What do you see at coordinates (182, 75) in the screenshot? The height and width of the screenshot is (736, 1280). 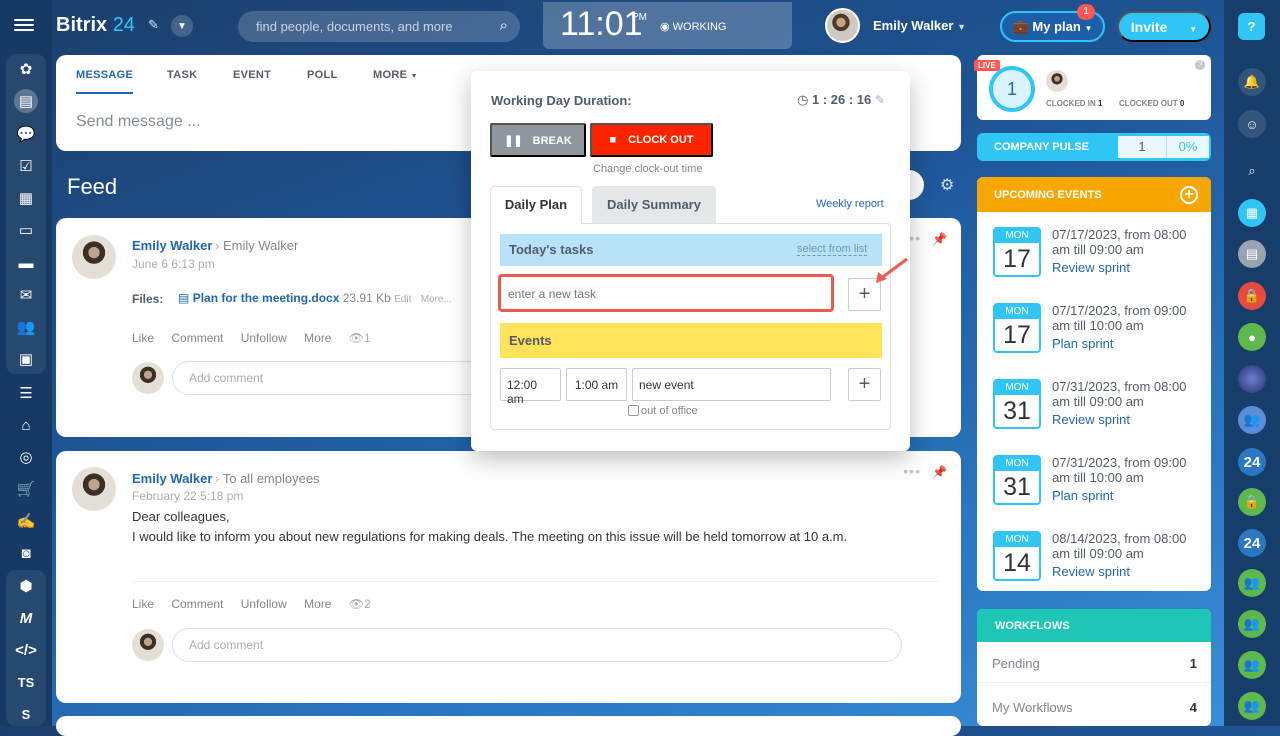 I see `tab-task: TASK` at bounding box center [182, 75].